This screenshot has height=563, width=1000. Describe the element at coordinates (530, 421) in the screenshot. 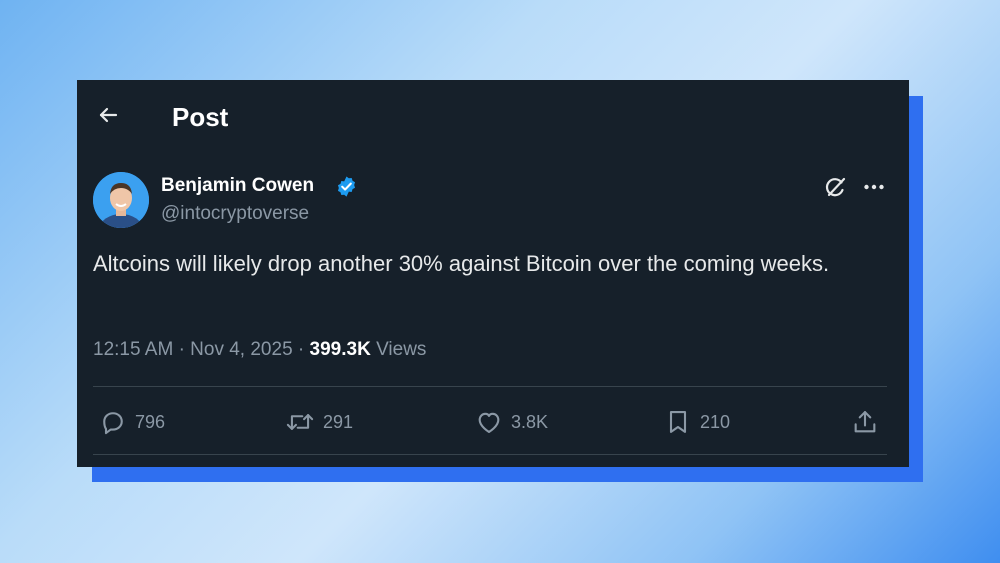

I see `like-count: 3.8K` at that location.